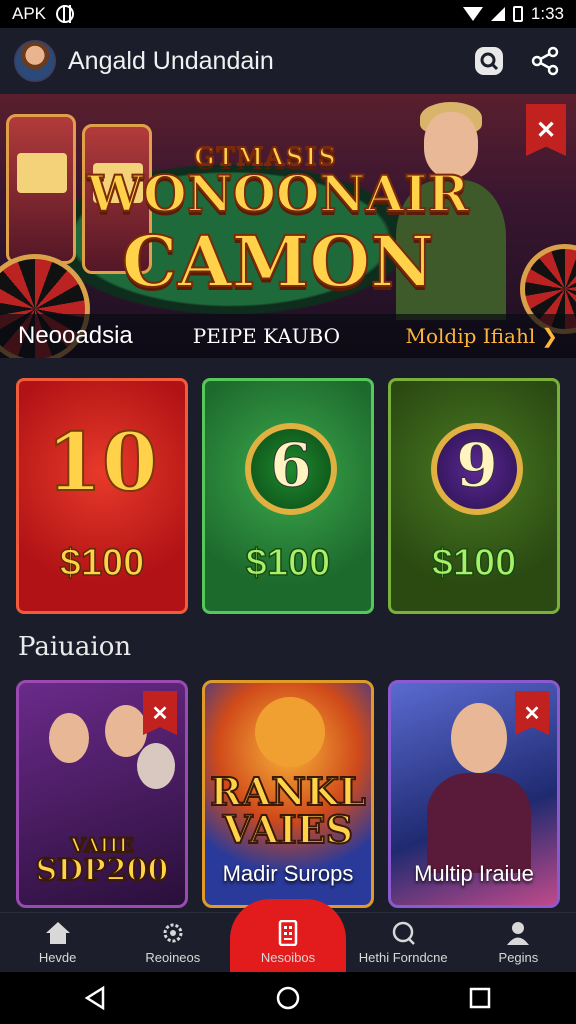 Image resolution: width=576 pixels, height=1024 pixels. I want to click on nav-label: Hethi Forndcne, so click(403, 957).